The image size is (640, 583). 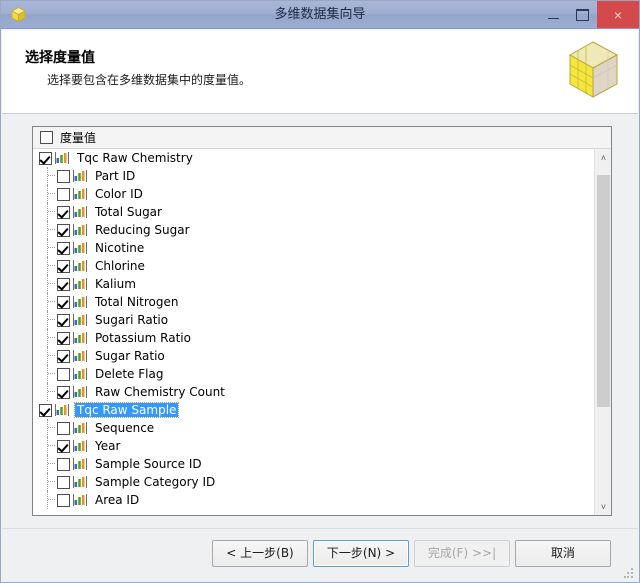 I want to click on tree-item: Sample Category ID, so click(x=313, y=482).